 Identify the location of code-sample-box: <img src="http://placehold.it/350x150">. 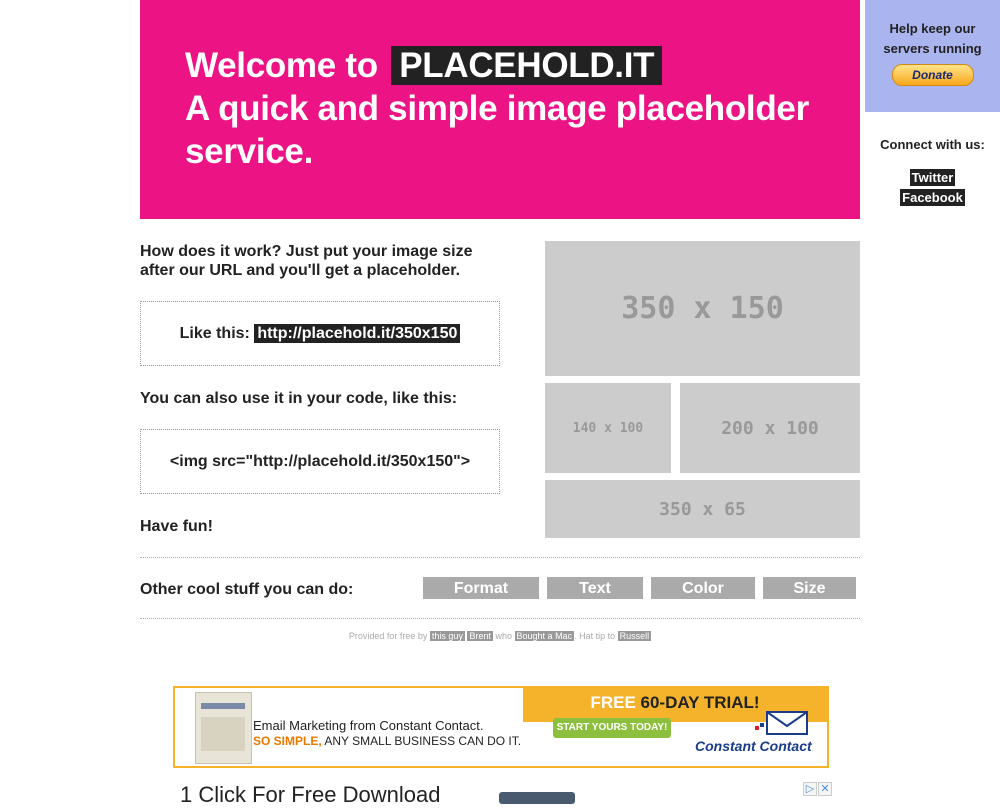
(320, 461).